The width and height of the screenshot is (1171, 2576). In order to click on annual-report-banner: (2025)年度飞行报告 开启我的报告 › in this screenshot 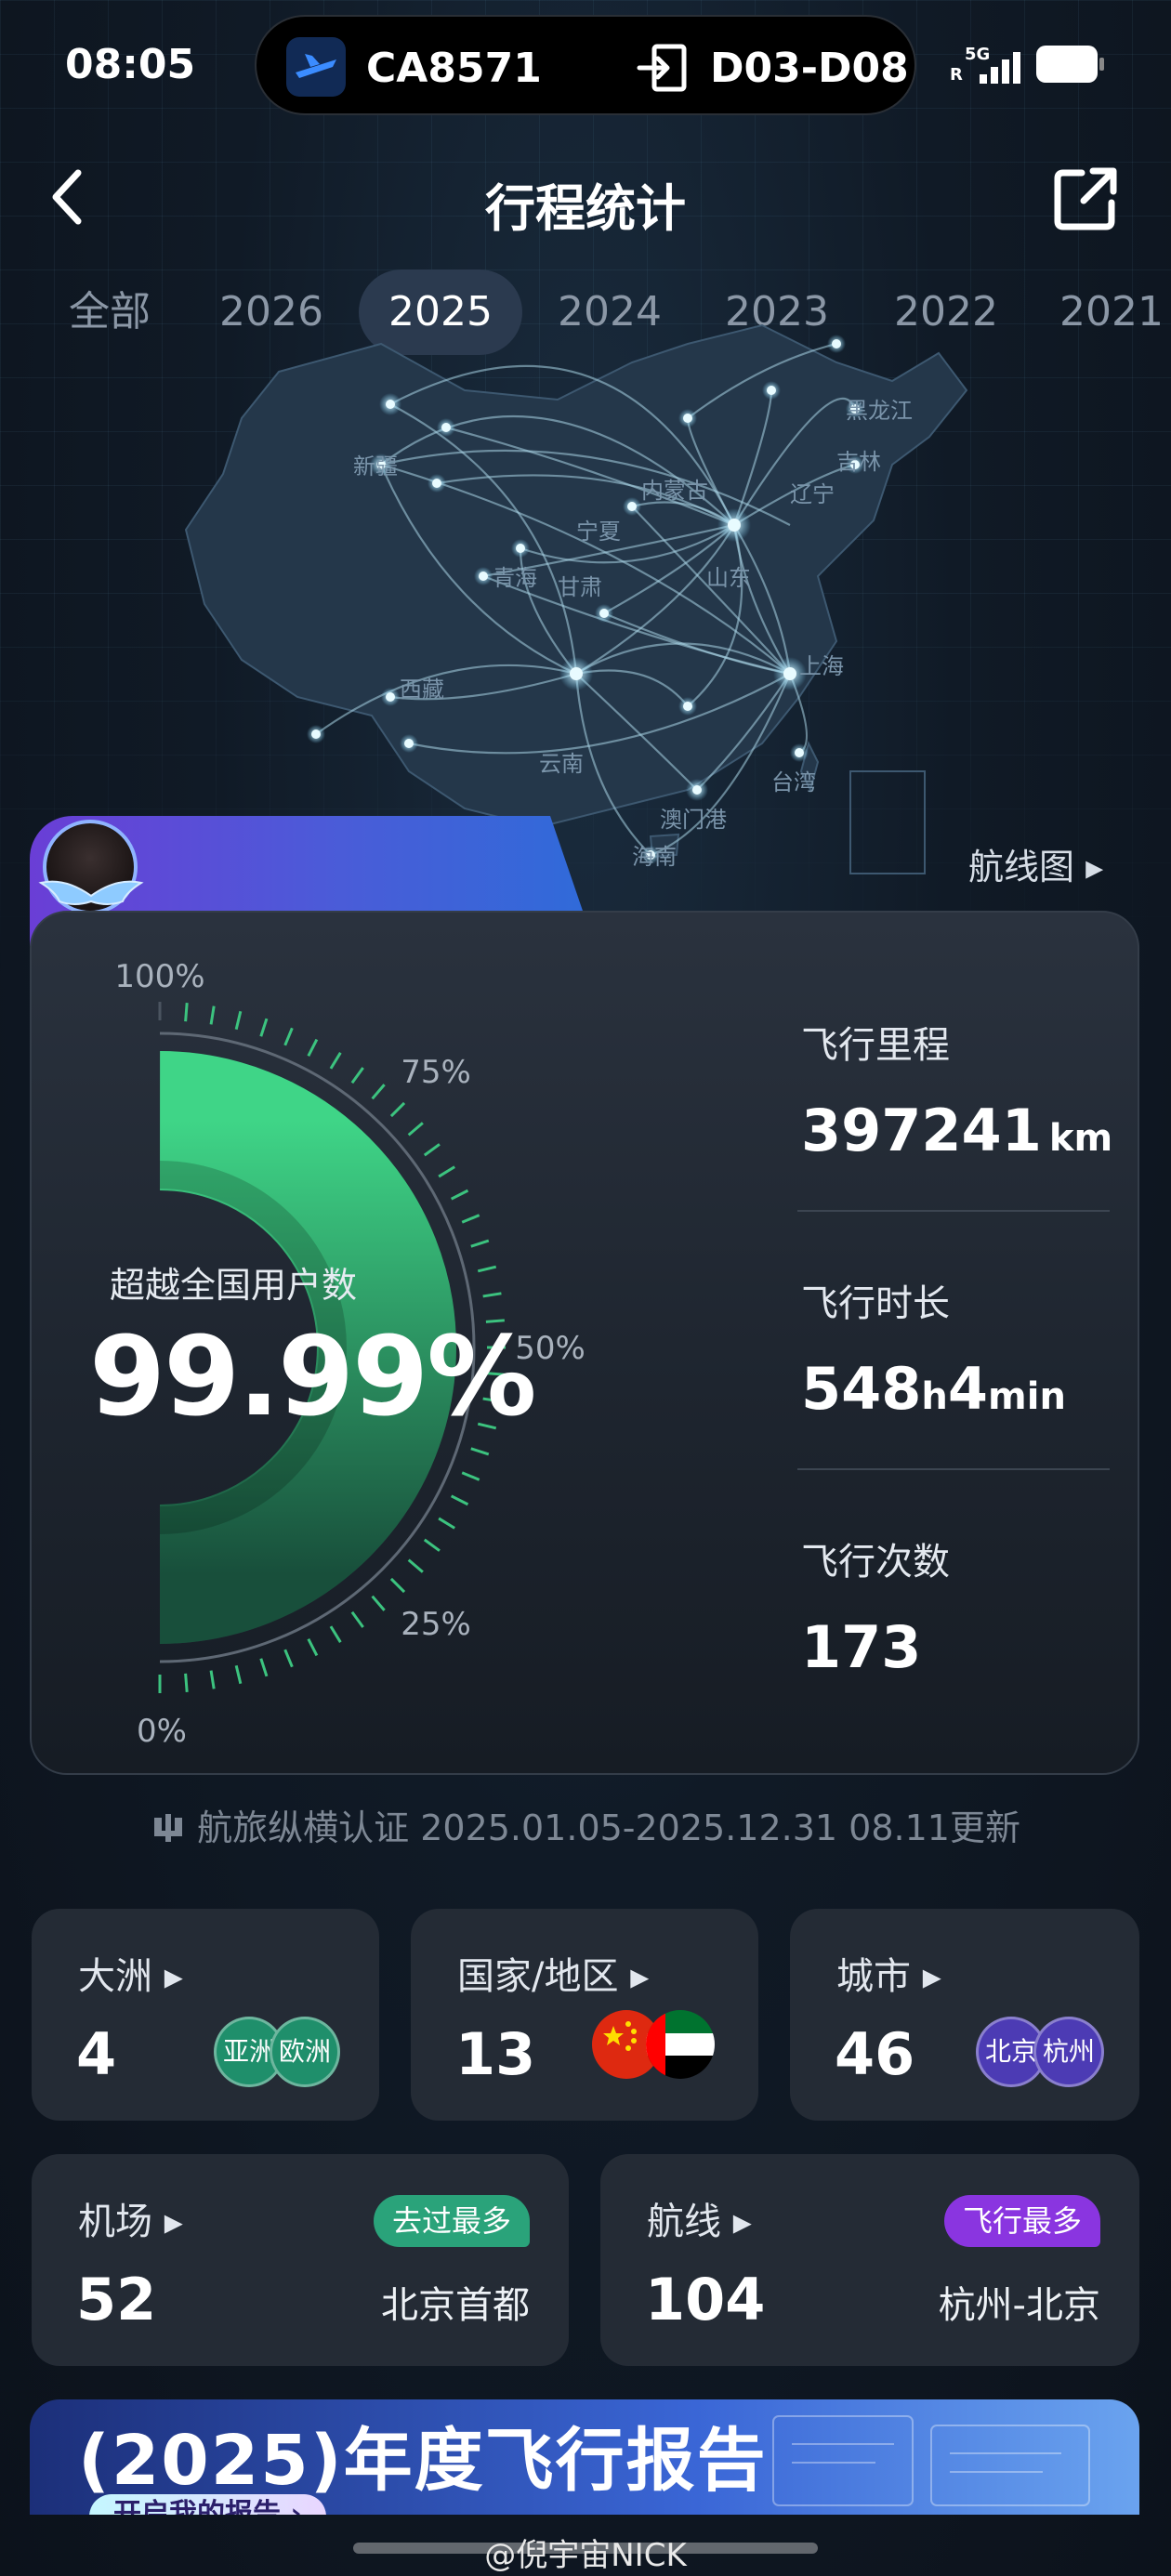, I will do `click(585, 2457)`.